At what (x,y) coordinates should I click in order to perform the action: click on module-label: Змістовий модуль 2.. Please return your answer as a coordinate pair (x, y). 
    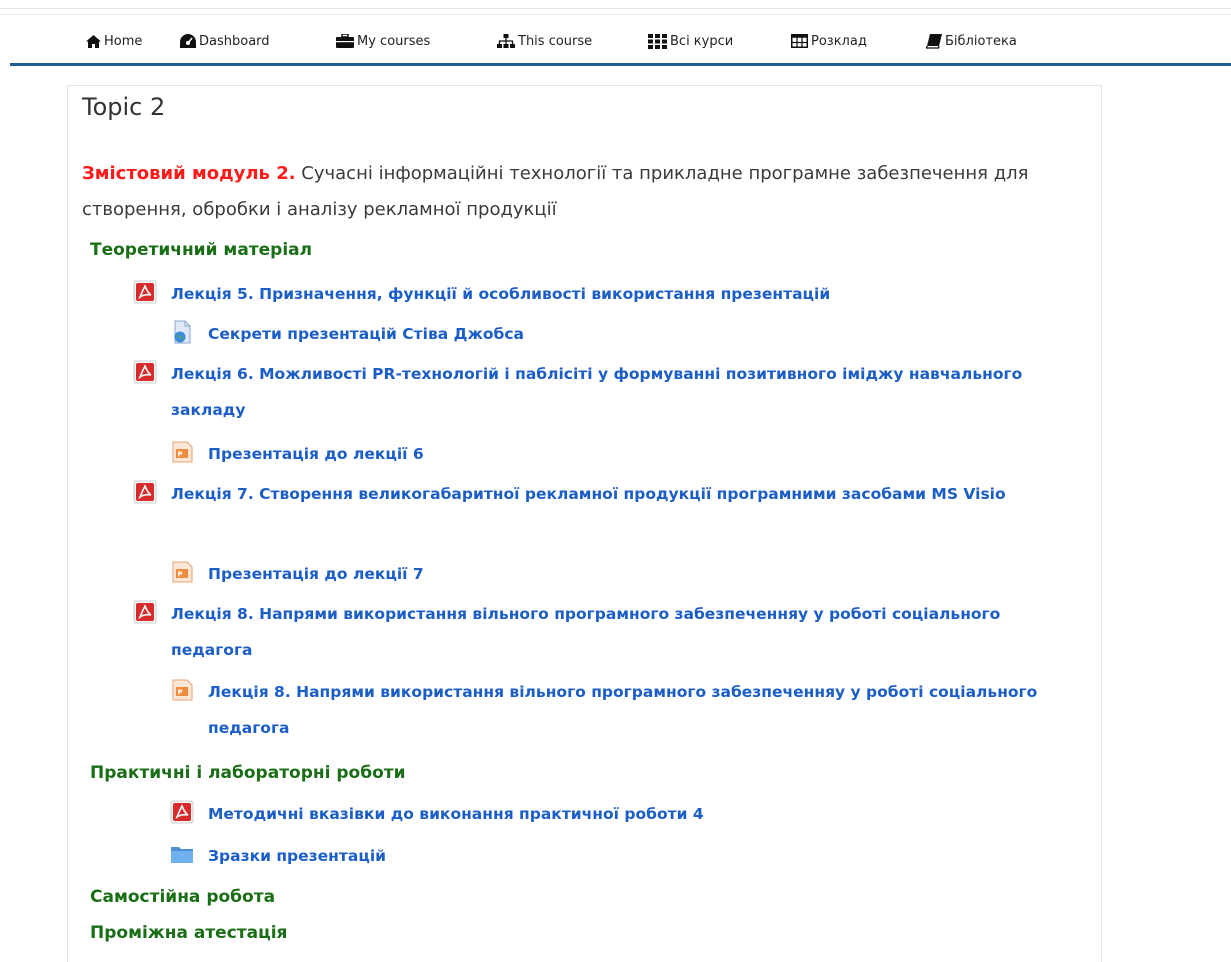
    Looking at the image, I should click on (189, 173).